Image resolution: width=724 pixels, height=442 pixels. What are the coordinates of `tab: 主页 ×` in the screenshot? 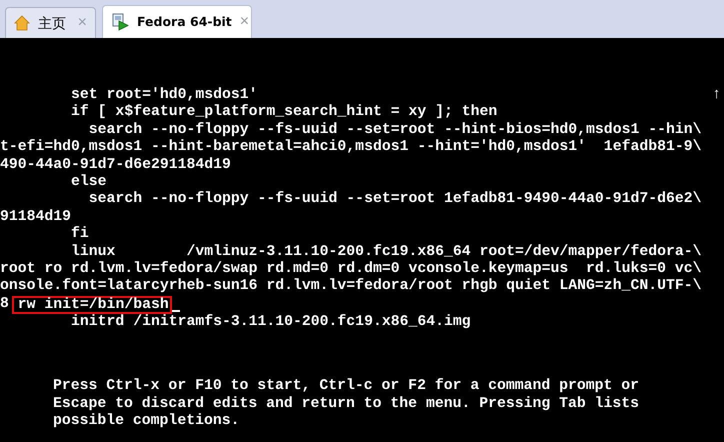 It's located at (50, 22).